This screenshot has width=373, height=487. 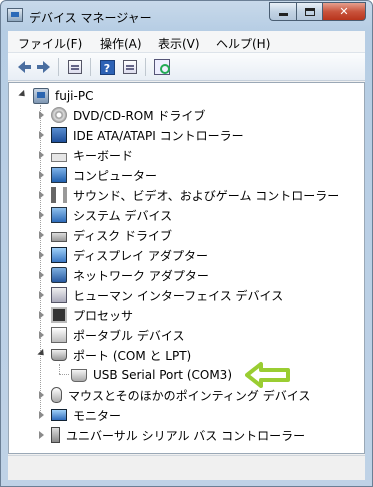 I want to click on sound-icon, so click(x=59, y=195).